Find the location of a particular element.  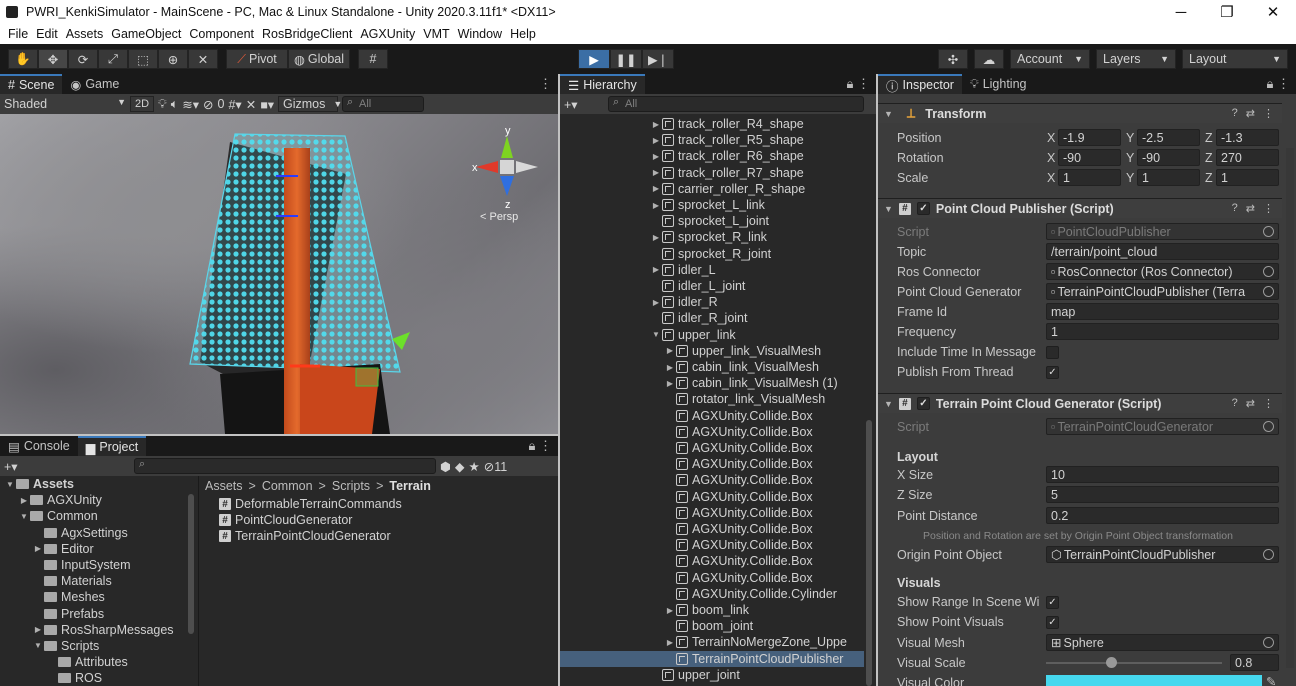

eyedropper-icon: ✎ is located at coordinates (1271, 680).